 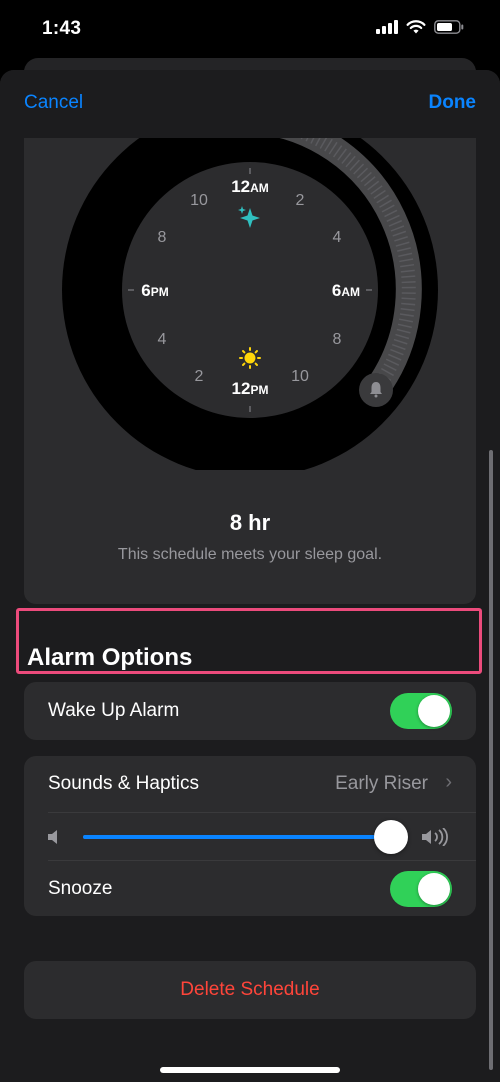 I want to click on wake-up-alarm-group: Wake Up Alarm, so click(x=250, y=711).